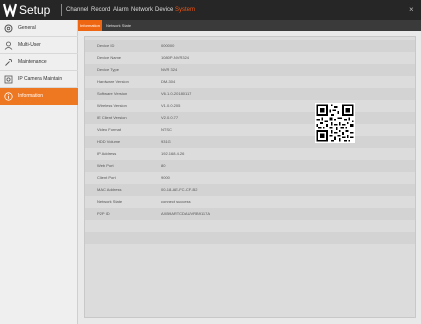 Image resolution: width=421 pixels, height=324 pixels. What do you see at coordinates (335, 123) in the screenshot?
I see `qr-code-icon` at bounding box center [335, 123].